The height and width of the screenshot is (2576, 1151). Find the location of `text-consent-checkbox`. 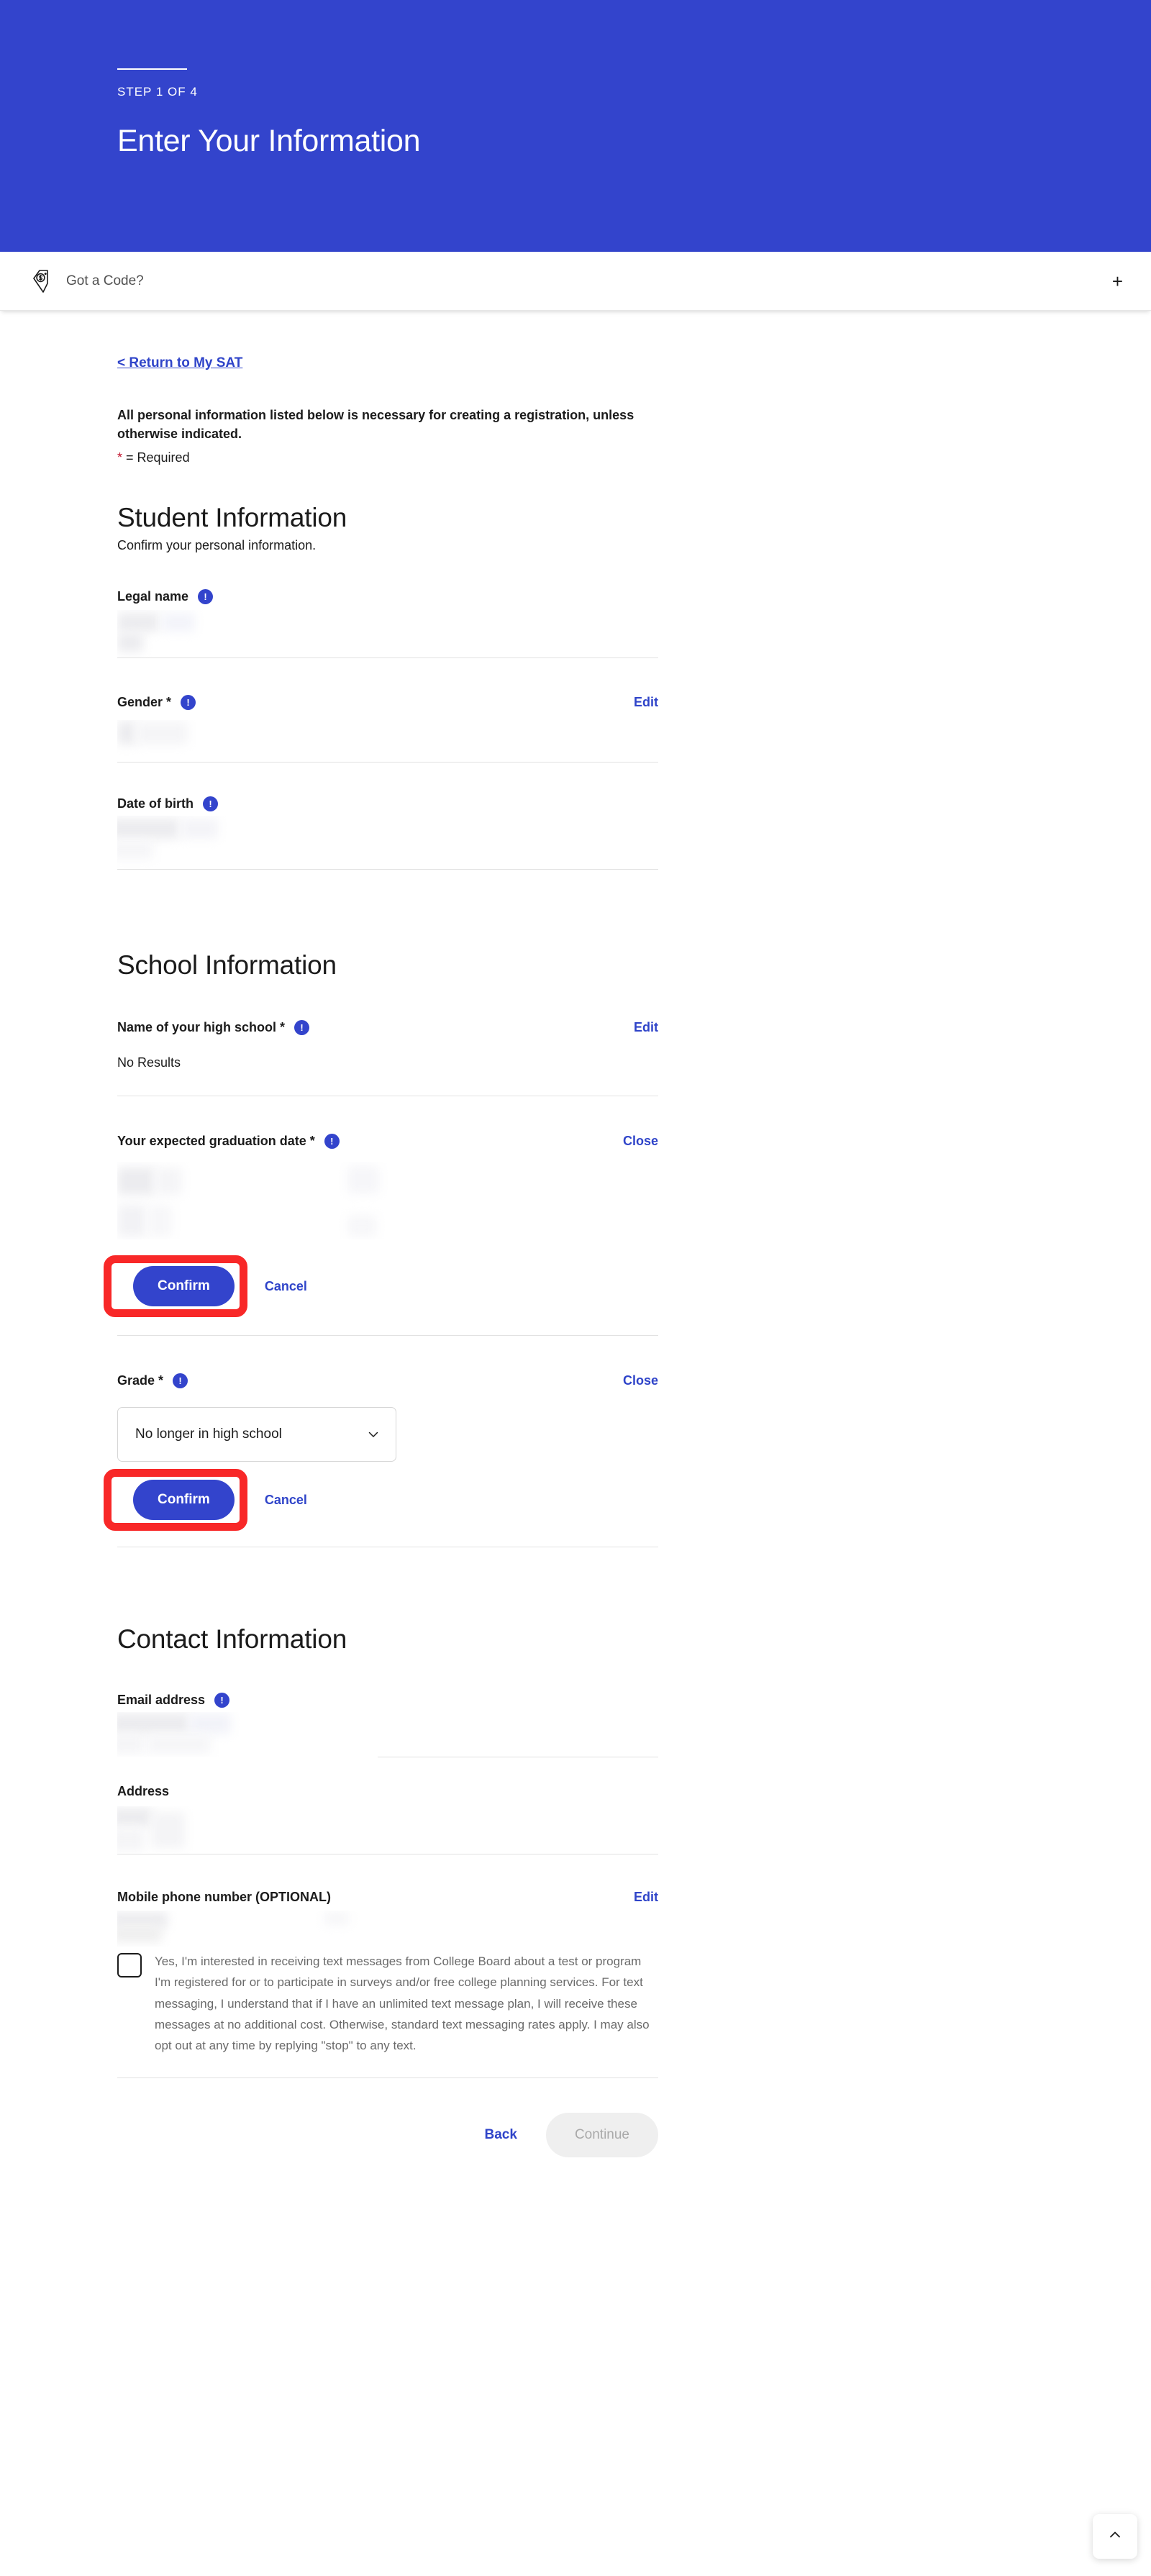

text-consent-checkbox is located at coordinates (129, 1965).